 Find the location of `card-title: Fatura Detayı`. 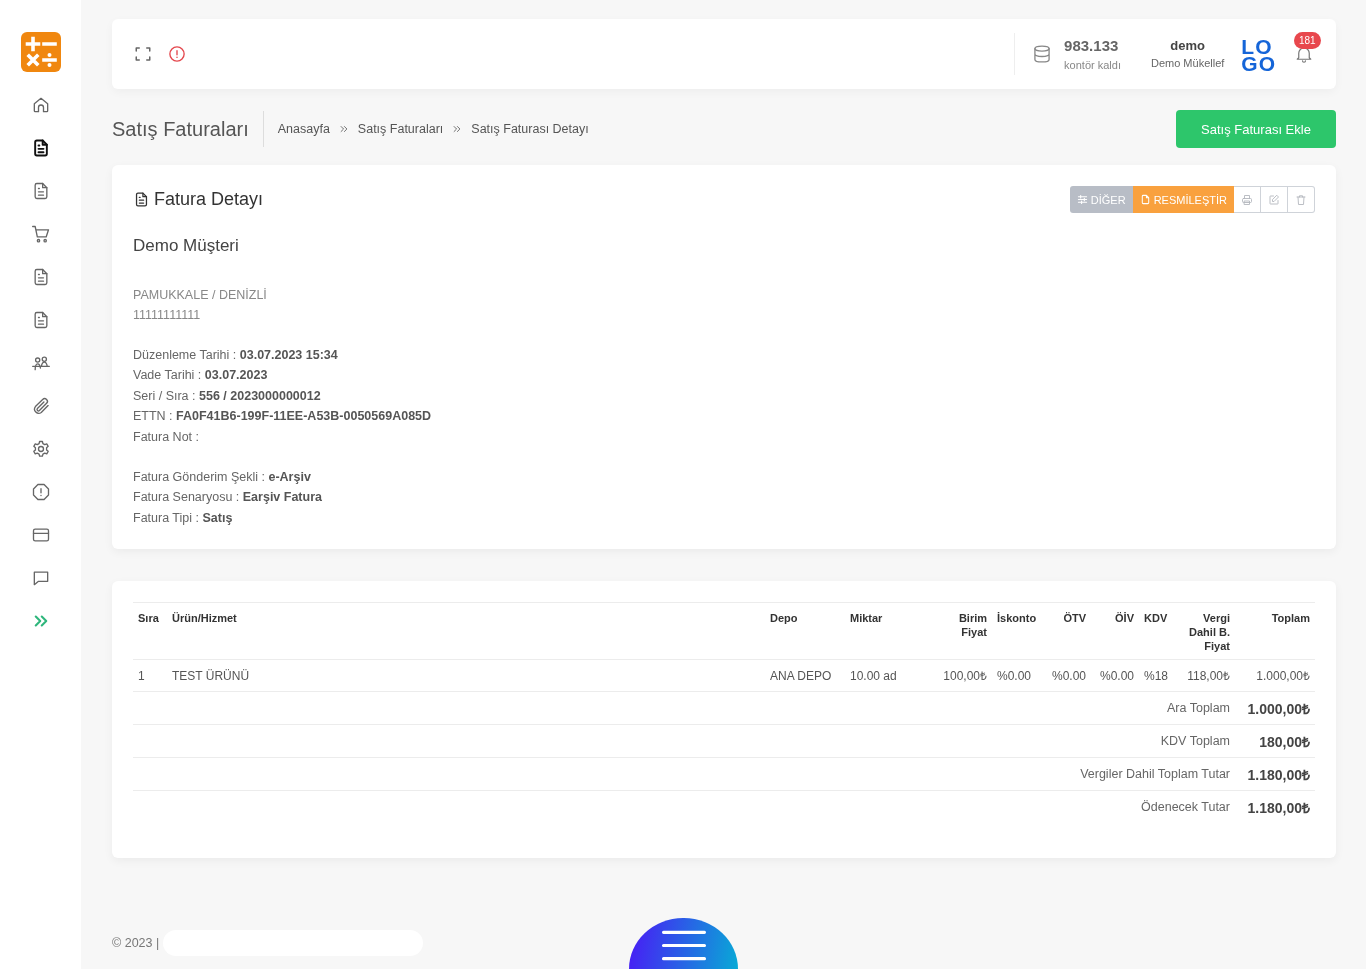

card-title: Fatura Detayı is located at coordinates (209, 199).